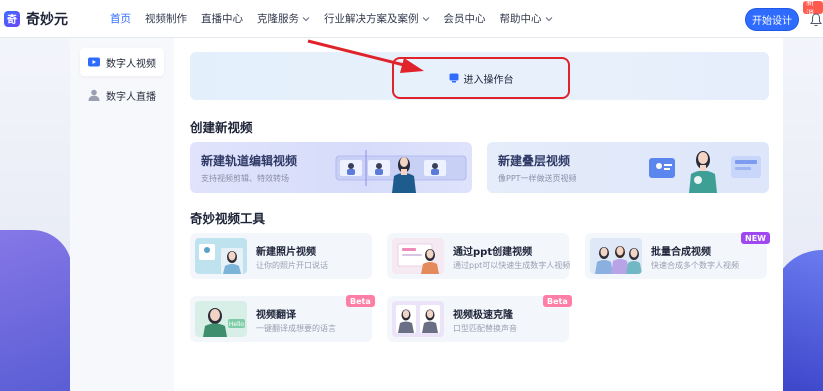 The height and width of the screenshot is (391, 823). Describe the element at coordinates (816, 20) in the screenshot. I see `bell-icon` at that location.